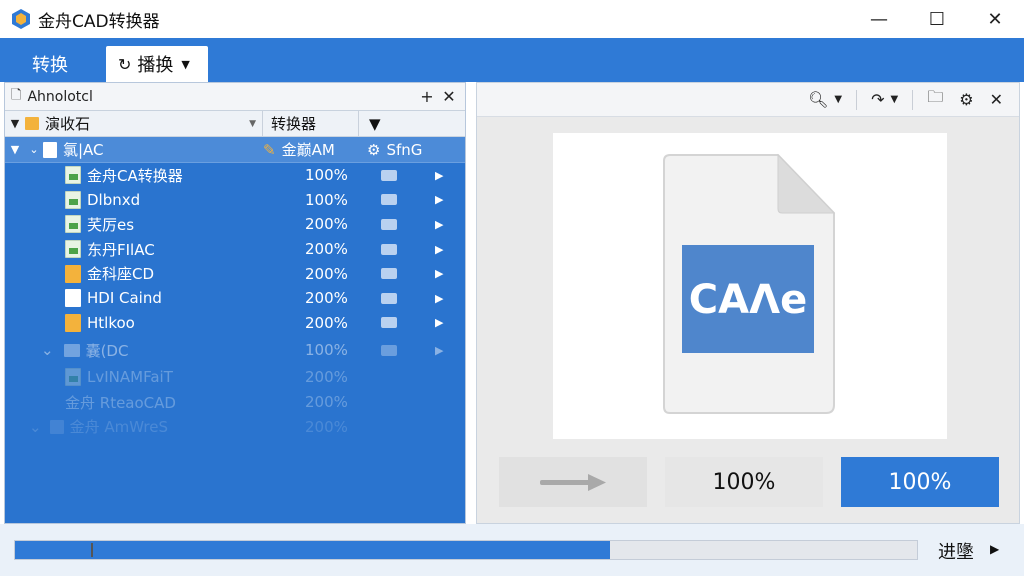 Image resolution: width=1024 pixels, height=576 pixels. I want to click on add-icon: +, so click(427, 96).